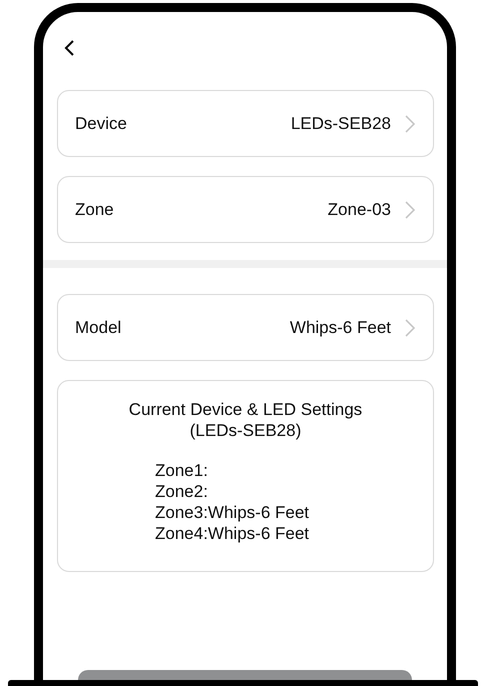  What do you see at coordinates (69, 48) in the screenshot?
I see `back-icon` at bounding box center [69, 48].